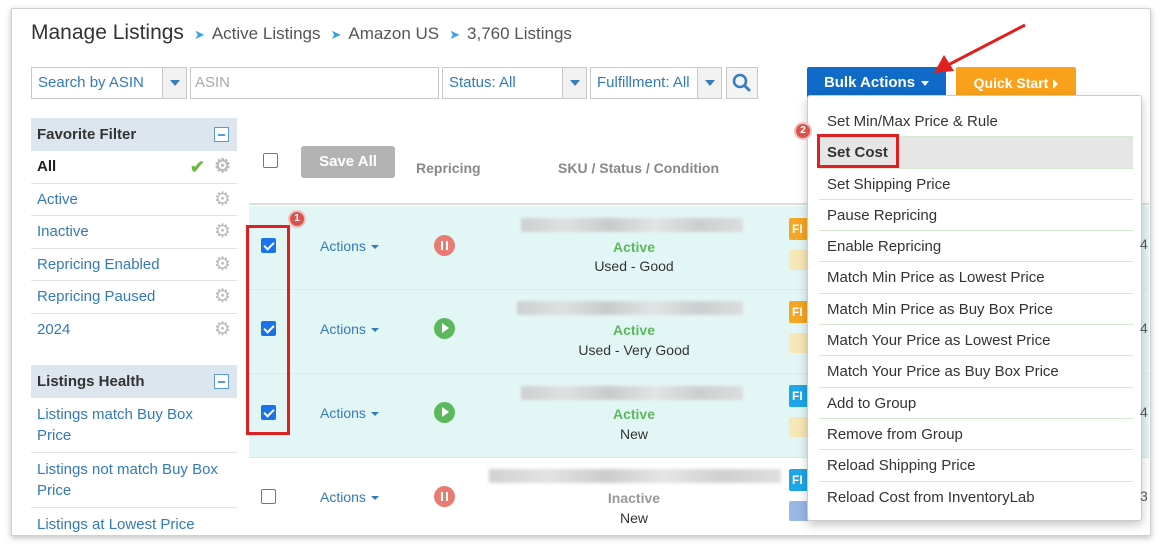 The width and height of the screenshot is (1163, 544). What do you see at coordinates (268, 496) in the screenshot?
I see `row-checkbox` at bounding box center [268, 496].